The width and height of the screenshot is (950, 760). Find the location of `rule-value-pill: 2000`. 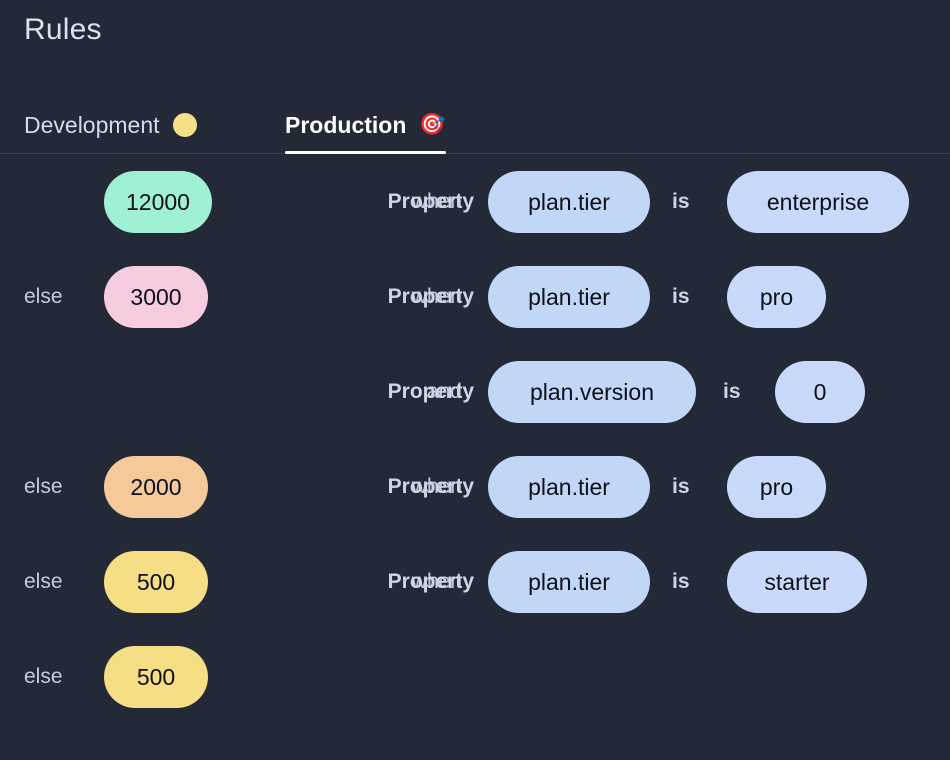

rule-value-pill: 2000 is located at coordinates (156, 486).